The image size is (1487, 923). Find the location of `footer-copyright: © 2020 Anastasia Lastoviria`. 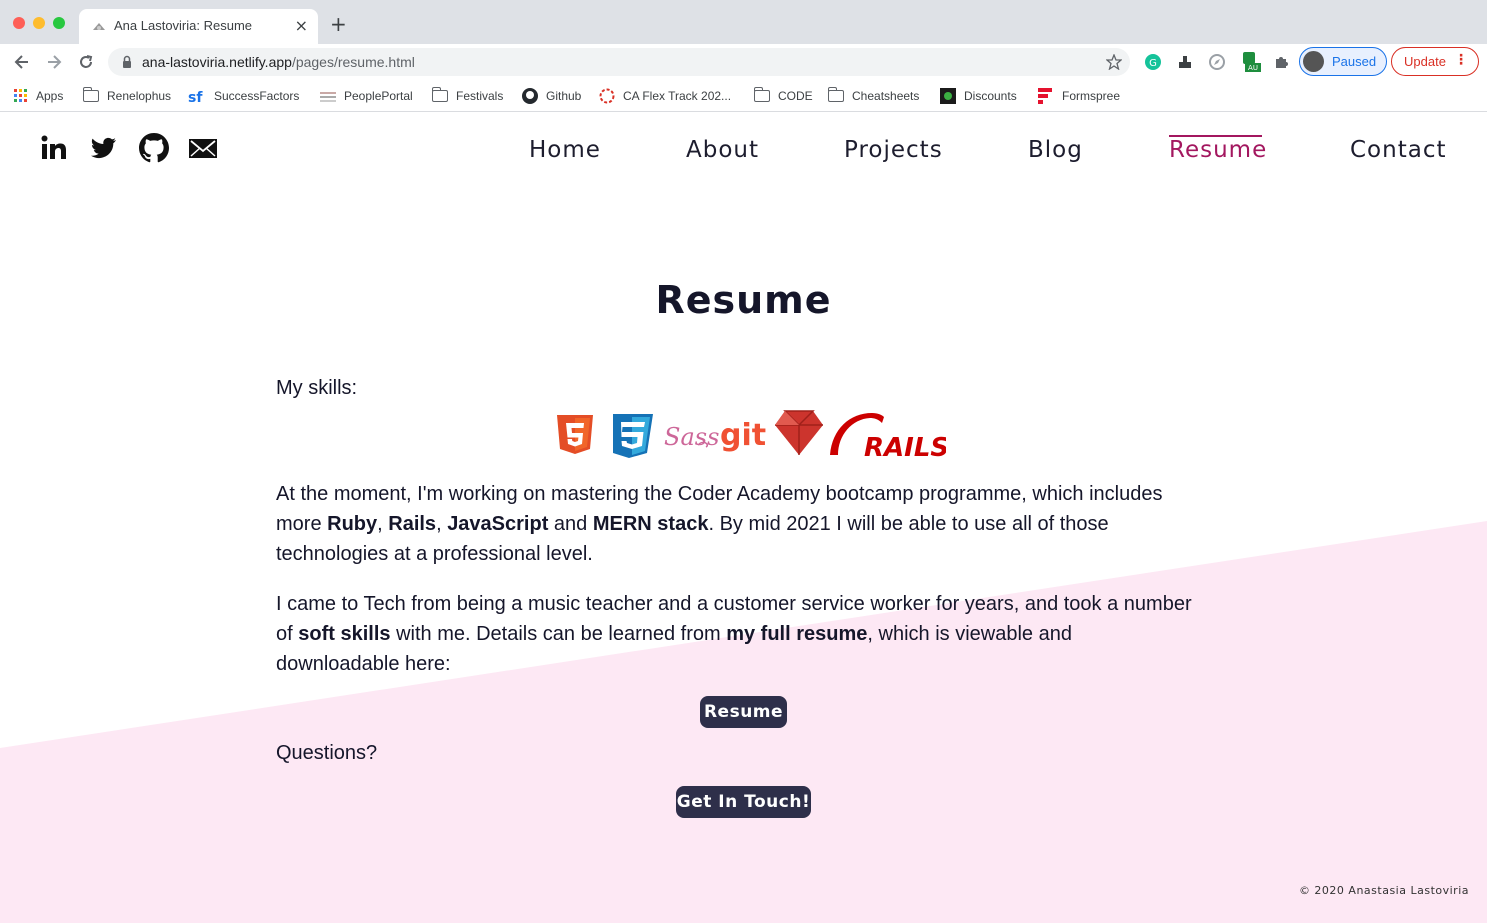

footer-copyright: © 2020 Anastasia Lastoviria is located at coordinates (1383, 890).